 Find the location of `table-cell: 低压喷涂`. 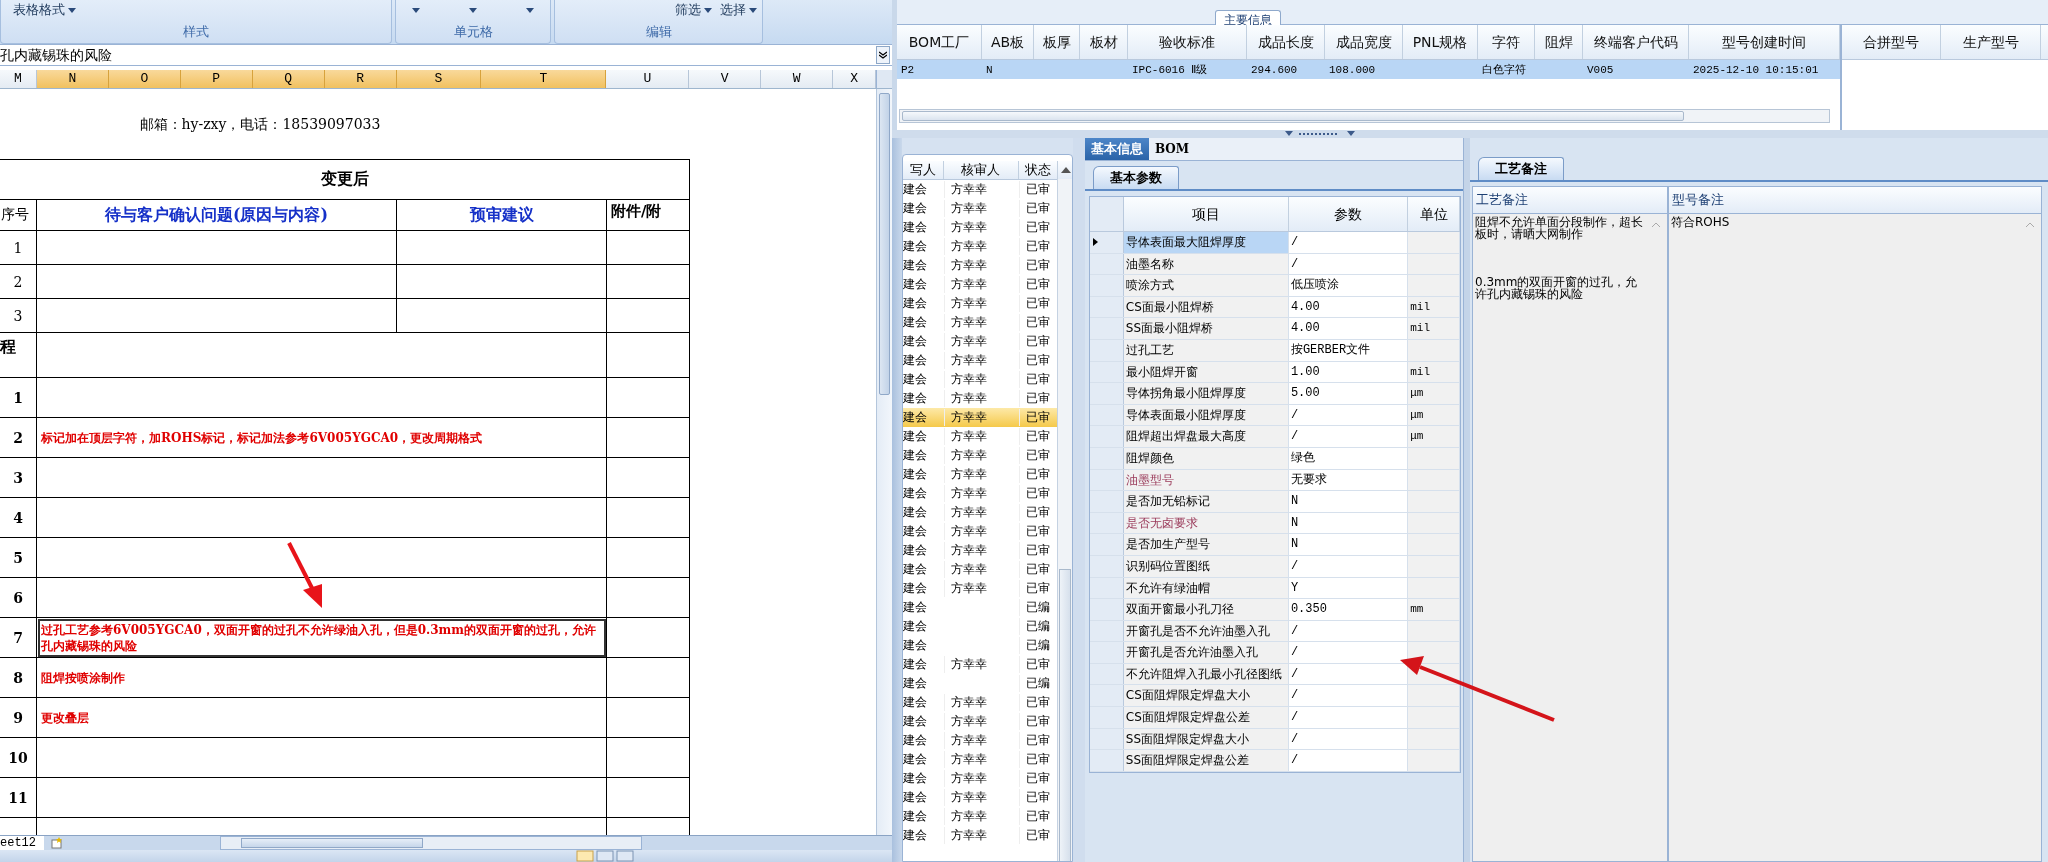

table-cell: 低压喷涂 is located at coordinates (1348, 285).